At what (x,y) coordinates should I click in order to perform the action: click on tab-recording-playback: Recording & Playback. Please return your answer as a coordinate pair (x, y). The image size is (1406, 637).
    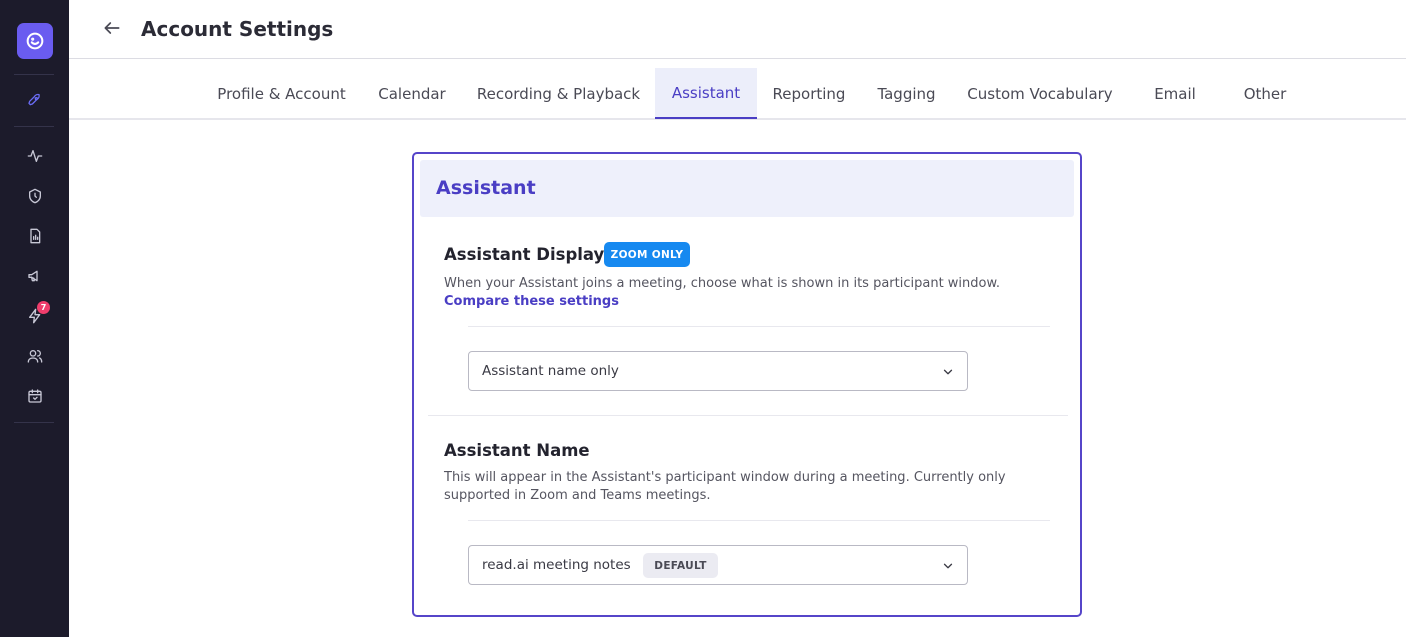
    Looking at the image, I should click on (558, 93).